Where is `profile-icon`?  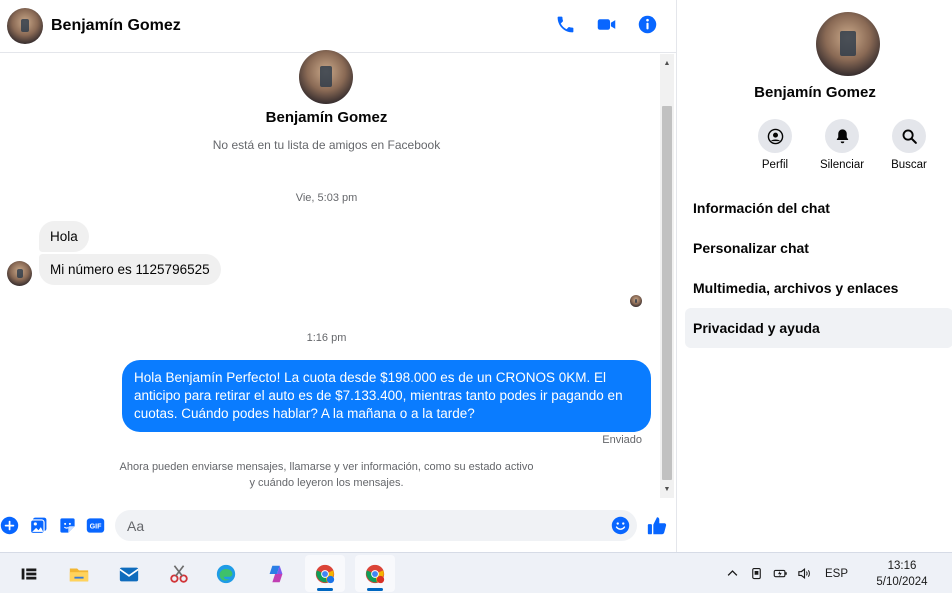
profile-icon is located at coordinates (775, 136).